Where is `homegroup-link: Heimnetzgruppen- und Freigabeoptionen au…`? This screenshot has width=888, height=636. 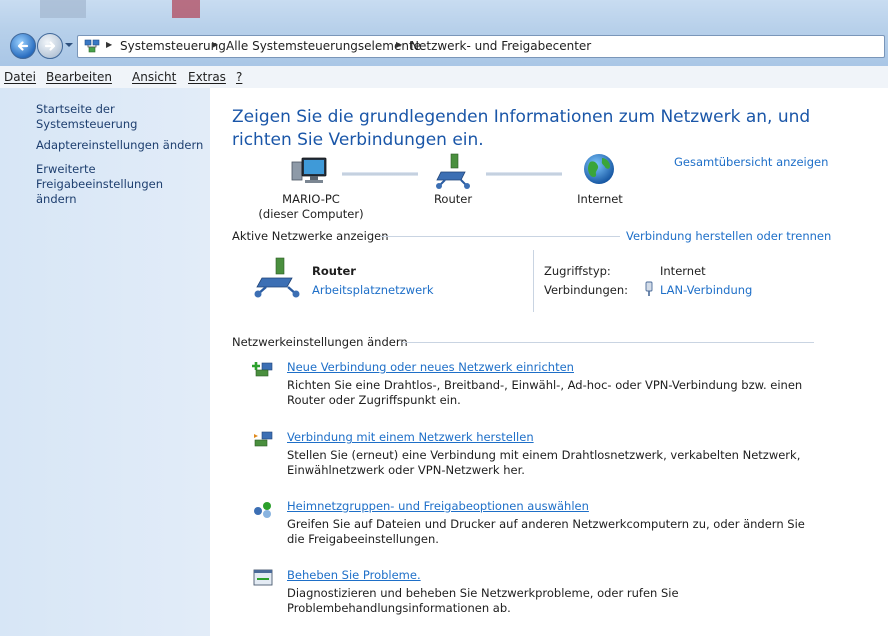
homegroup-link: Heimnetzgruppen- und Freigabeoptionen au… is located at coordinates (438, 506).